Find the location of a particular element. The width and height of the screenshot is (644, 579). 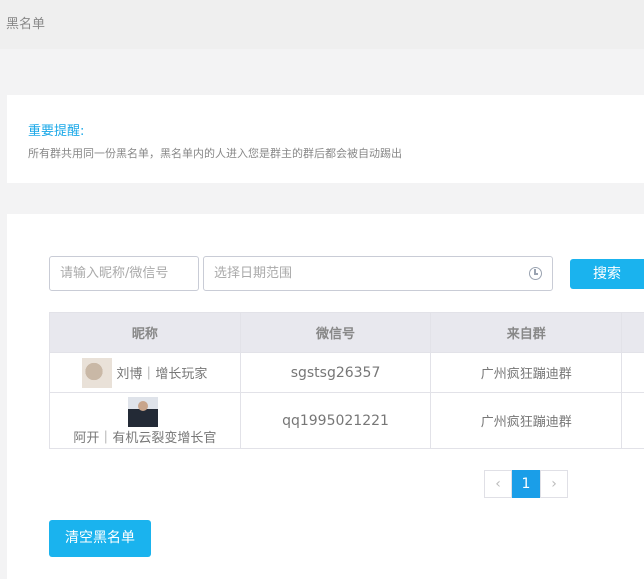

nickname-text: 刘博｜增长玩家 is located at coordinates (162, 374).